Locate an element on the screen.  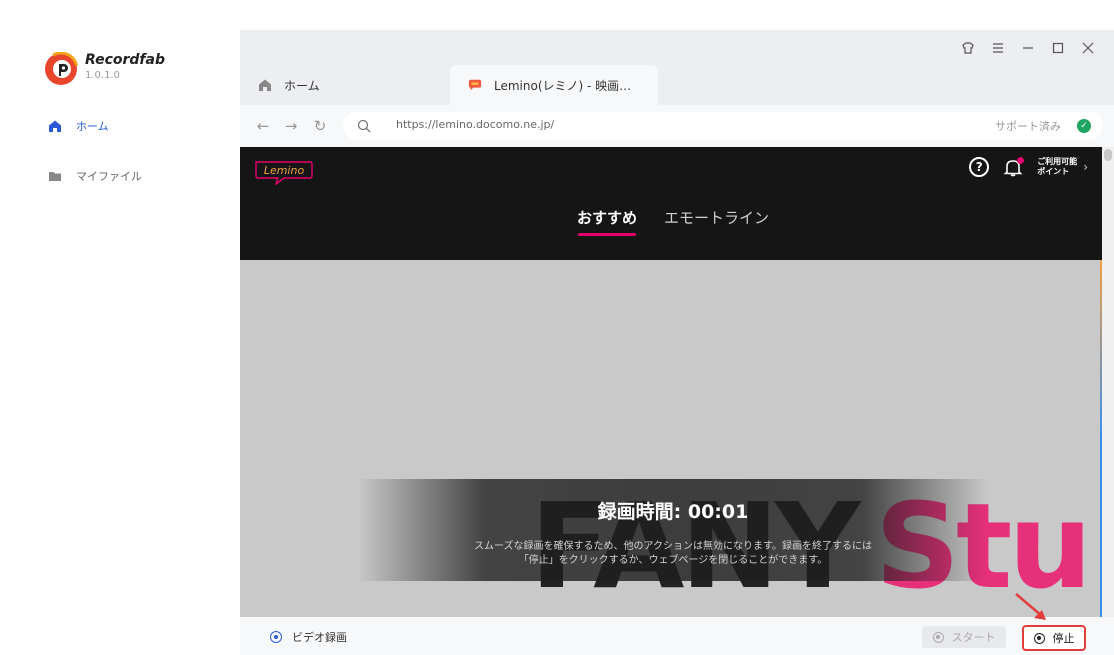
mode-label: ビデオ録画 is located at coordinates (319, 637).